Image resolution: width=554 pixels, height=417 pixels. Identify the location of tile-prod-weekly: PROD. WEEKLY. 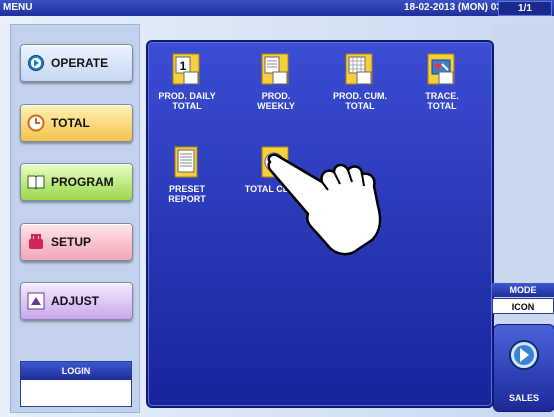
(276, 81).